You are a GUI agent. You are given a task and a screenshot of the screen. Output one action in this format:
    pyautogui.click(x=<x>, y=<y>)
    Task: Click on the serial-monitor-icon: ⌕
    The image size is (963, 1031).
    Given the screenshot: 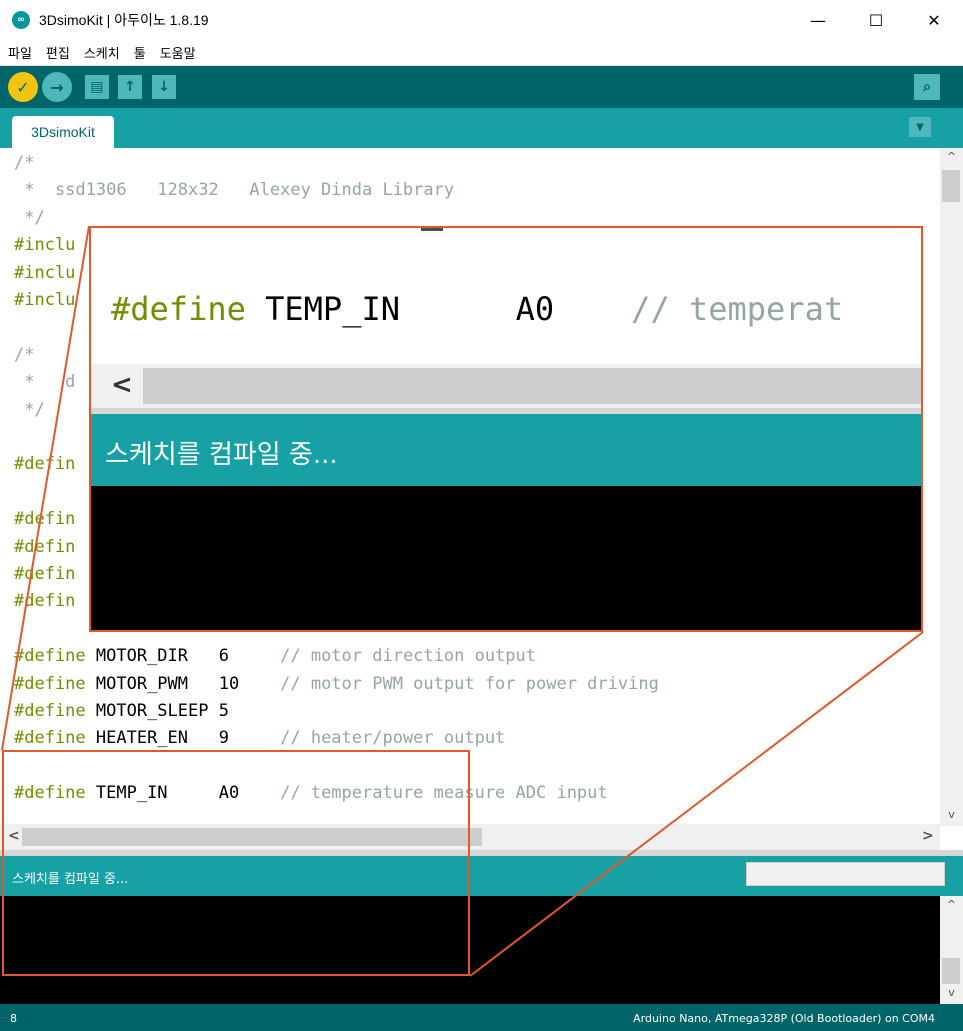 What is the action you would take?
    pyautogui.click(x=927, y=87)
    